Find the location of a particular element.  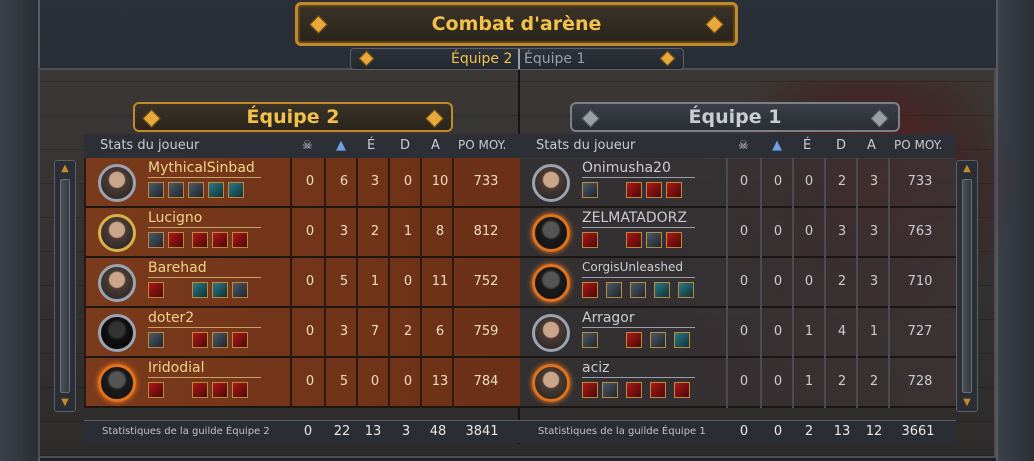

player-name: ZELMATADORZ is located at coordinates (634, 218).